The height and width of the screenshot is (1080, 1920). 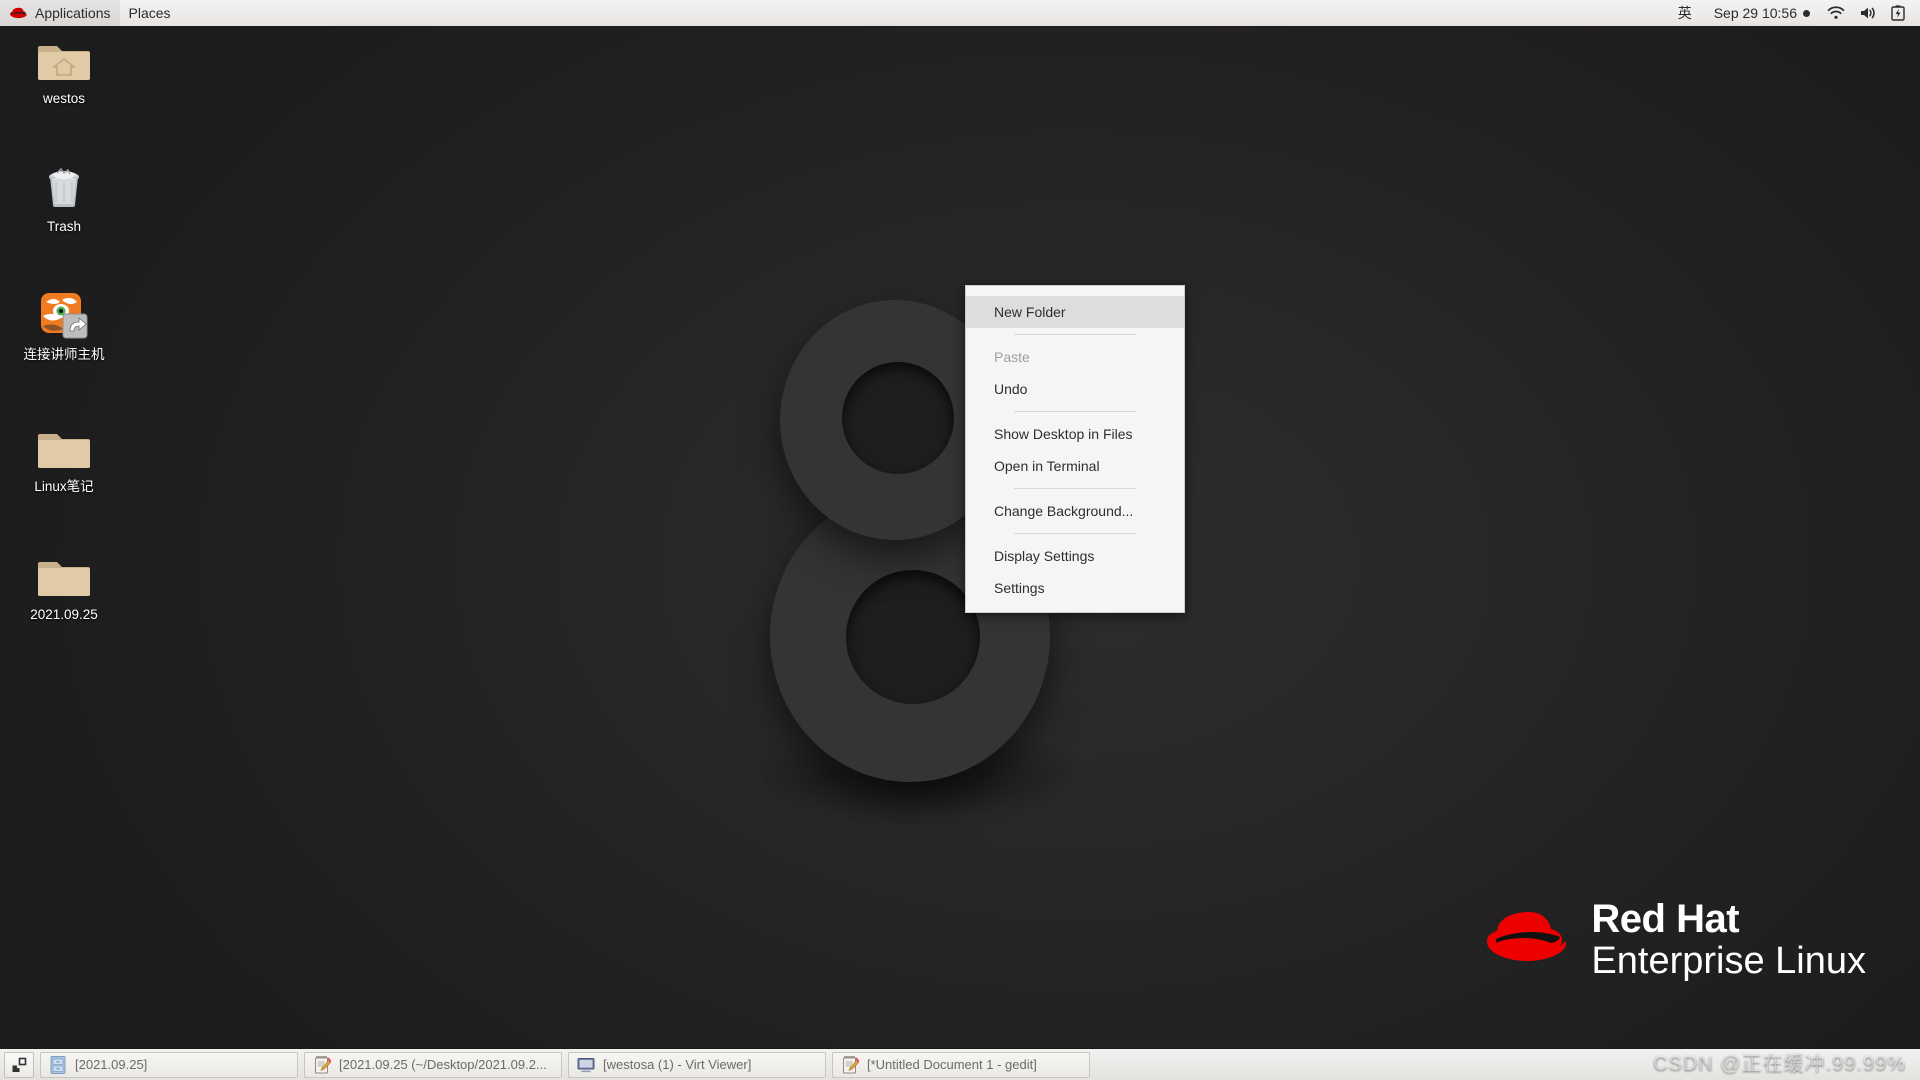 What do you see at coordinates (1728, 961) in the screenshot?
I see `brand-line-2: Enterprise Linux` at bounding box center [1728, 961].